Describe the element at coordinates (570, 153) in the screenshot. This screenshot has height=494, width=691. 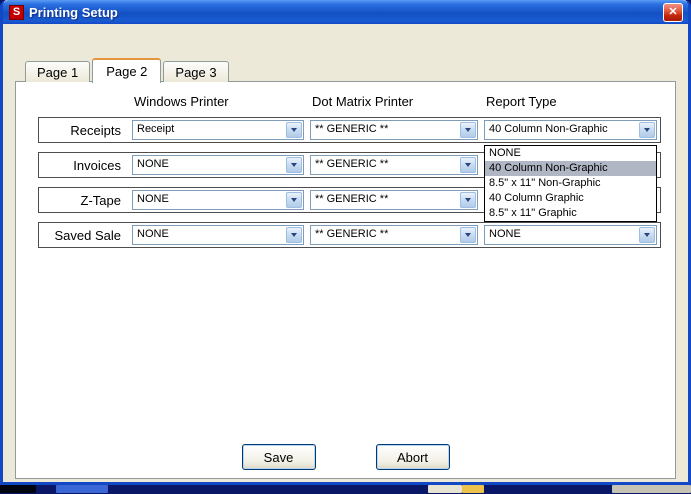
I see `dropdown-option: NONE` at that location.